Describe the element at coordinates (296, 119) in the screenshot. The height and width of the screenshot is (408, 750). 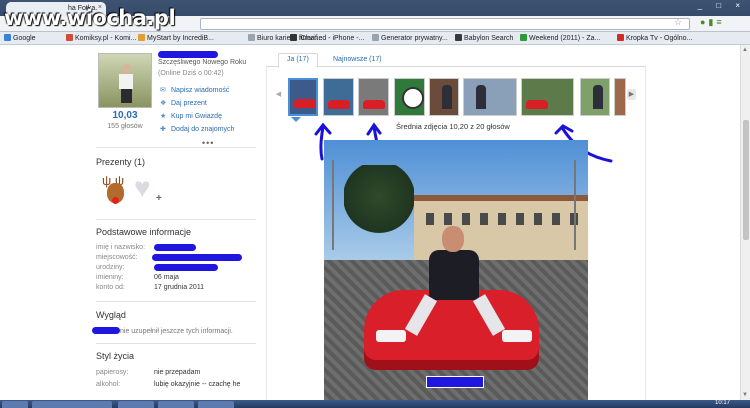
I see `active-thumb-pointer` at that location.